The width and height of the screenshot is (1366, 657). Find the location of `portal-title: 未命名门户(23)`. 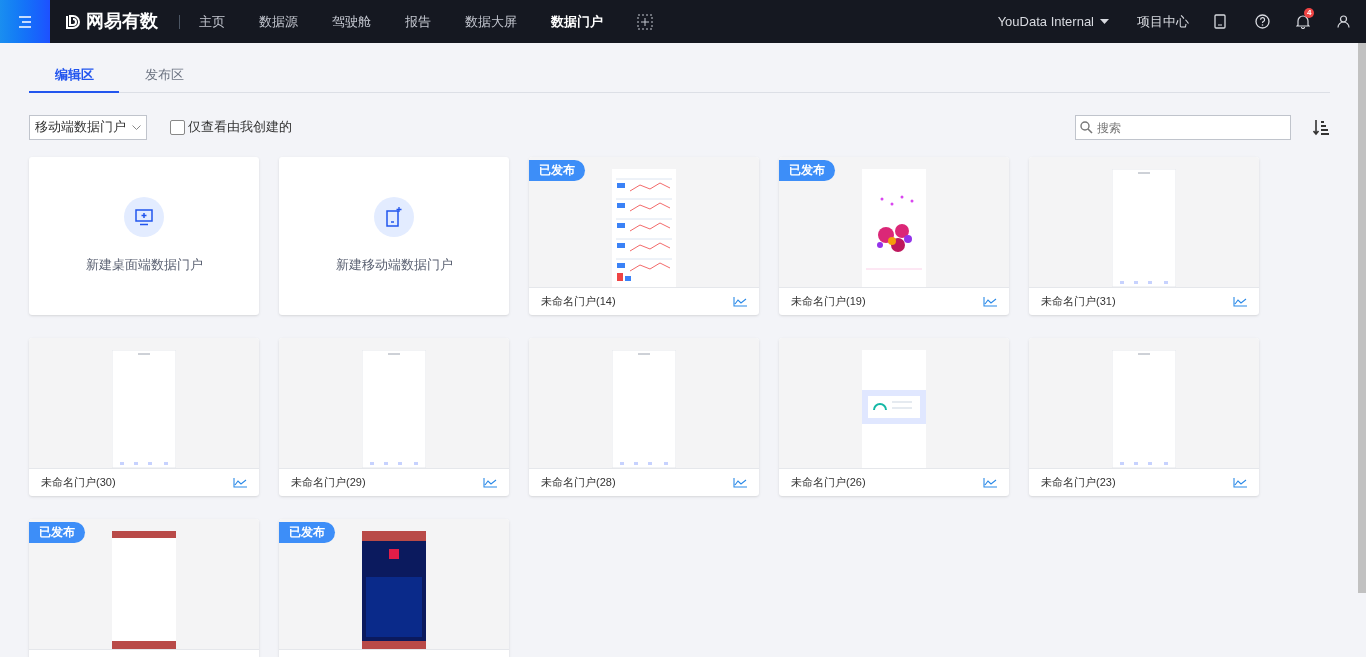

portal-title: 未命名门户(23) is located at coordinates (1078, 483).